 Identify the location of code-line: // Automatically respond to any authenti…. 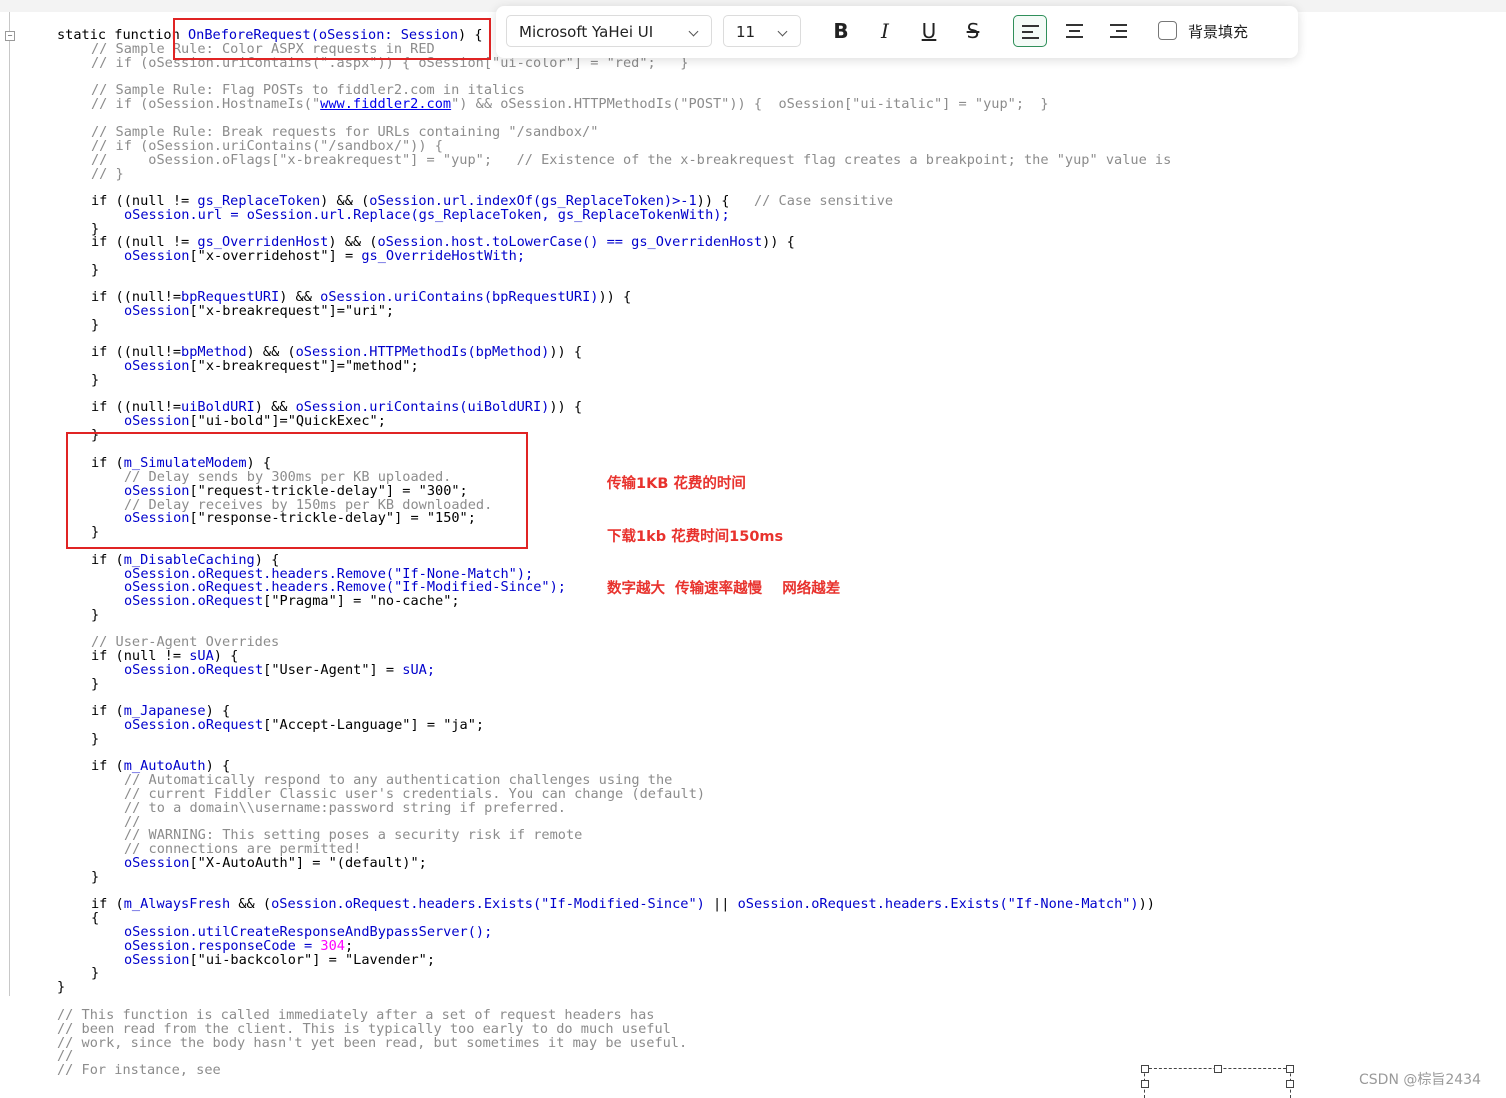
(398, 780).